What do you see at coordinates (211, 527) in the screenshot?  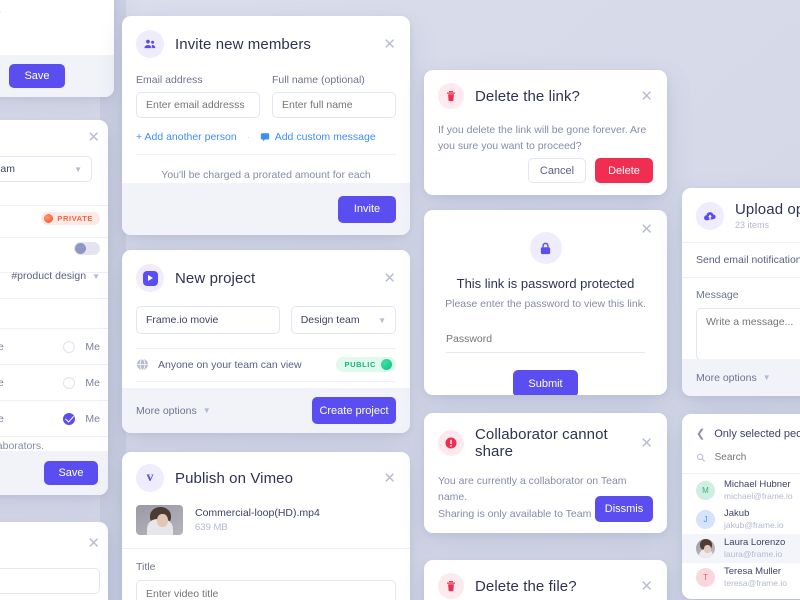 I see `vimeo-file-size: 639 MB` at bounding box center [211, 527].